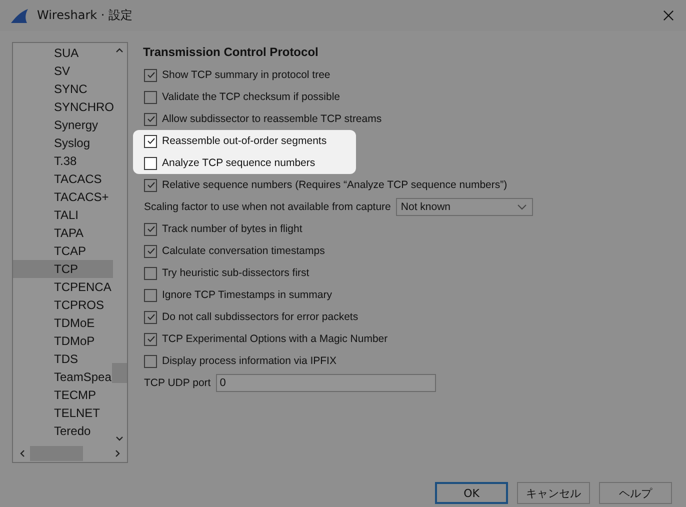 The image size is (686, 507). Describe the element at coordinates (63, 215) in the screenshot. I see `protocol-item: TALI` at that location.